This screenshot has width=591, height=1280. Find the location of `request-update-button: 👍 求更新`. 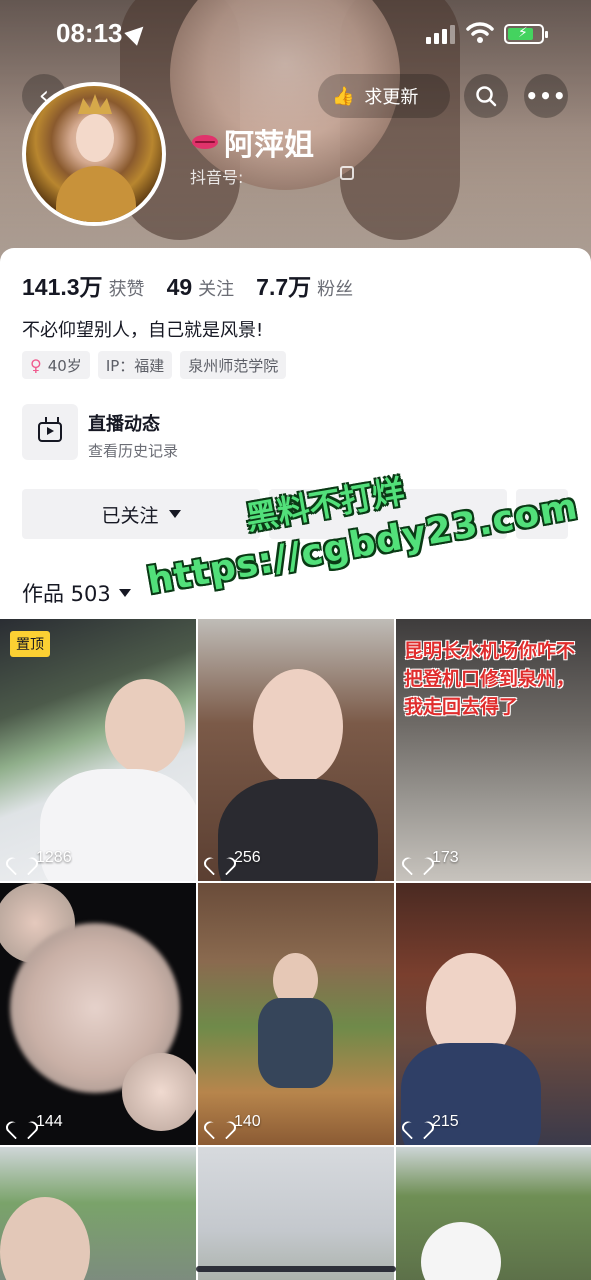

request-update-button: 👍 求更新 is located at coordinates (384, 96).